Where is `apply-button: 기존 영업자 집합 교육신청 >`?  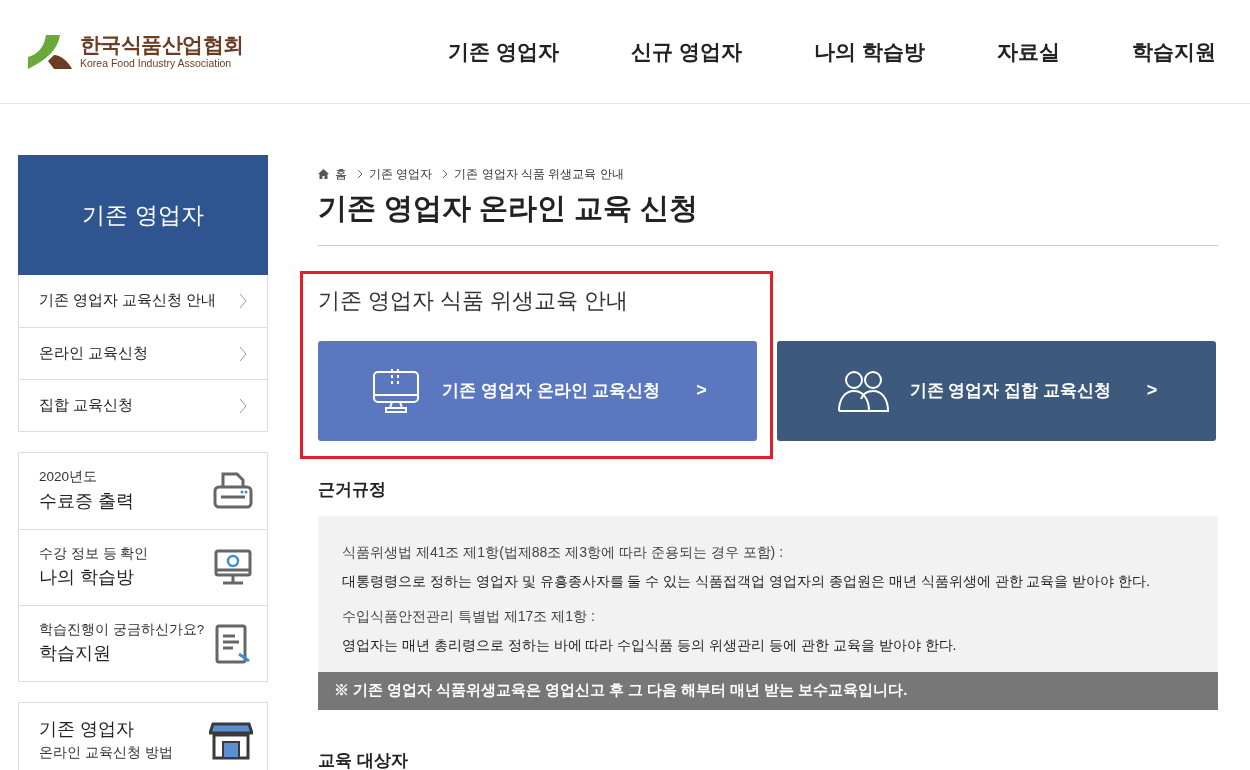
apply-button: 기존 영업자 집합 교육신청 > is located at coordinates (996, 390).